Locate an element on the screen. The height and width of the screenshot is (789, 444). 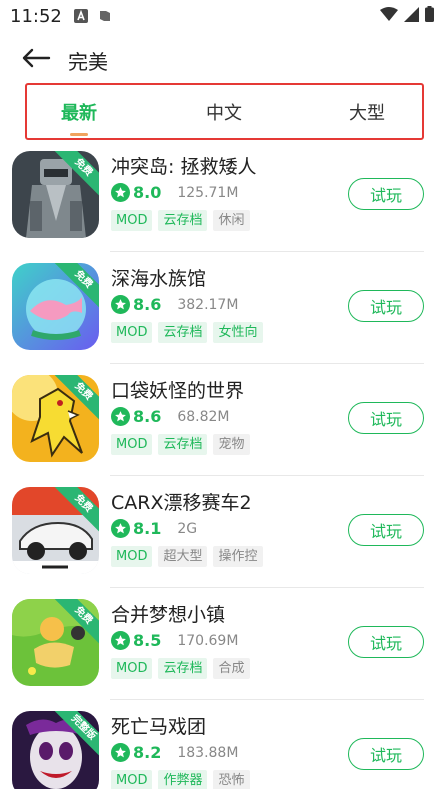
tag-genre: 操作控 is located at coordinates (238, 556).